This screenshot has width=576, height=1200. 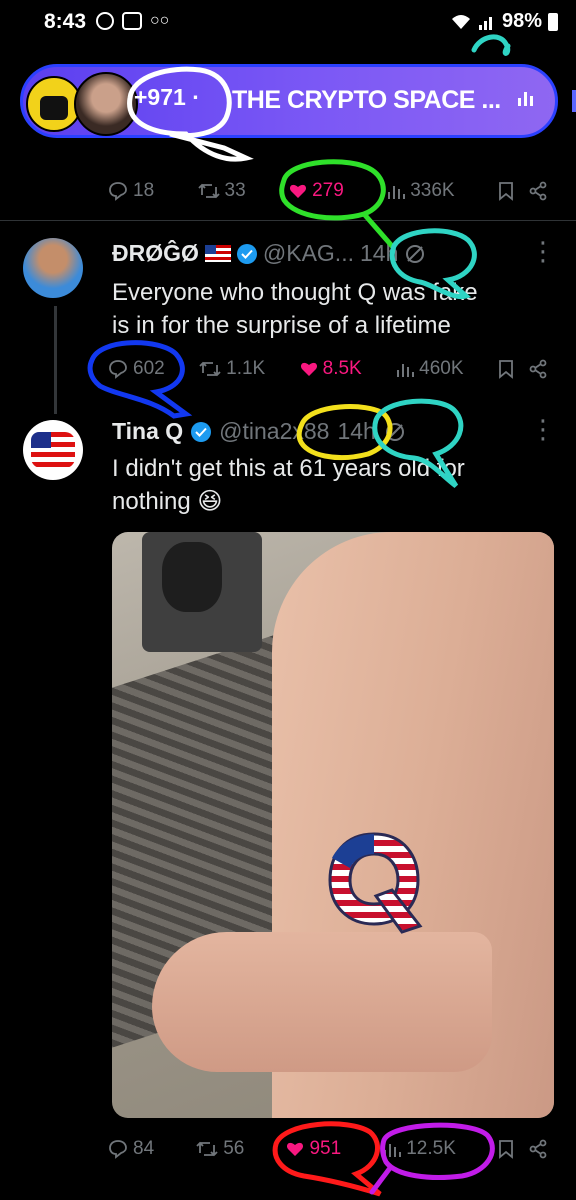 I want to click on status-right: 98%, so click(x=504, y=21).